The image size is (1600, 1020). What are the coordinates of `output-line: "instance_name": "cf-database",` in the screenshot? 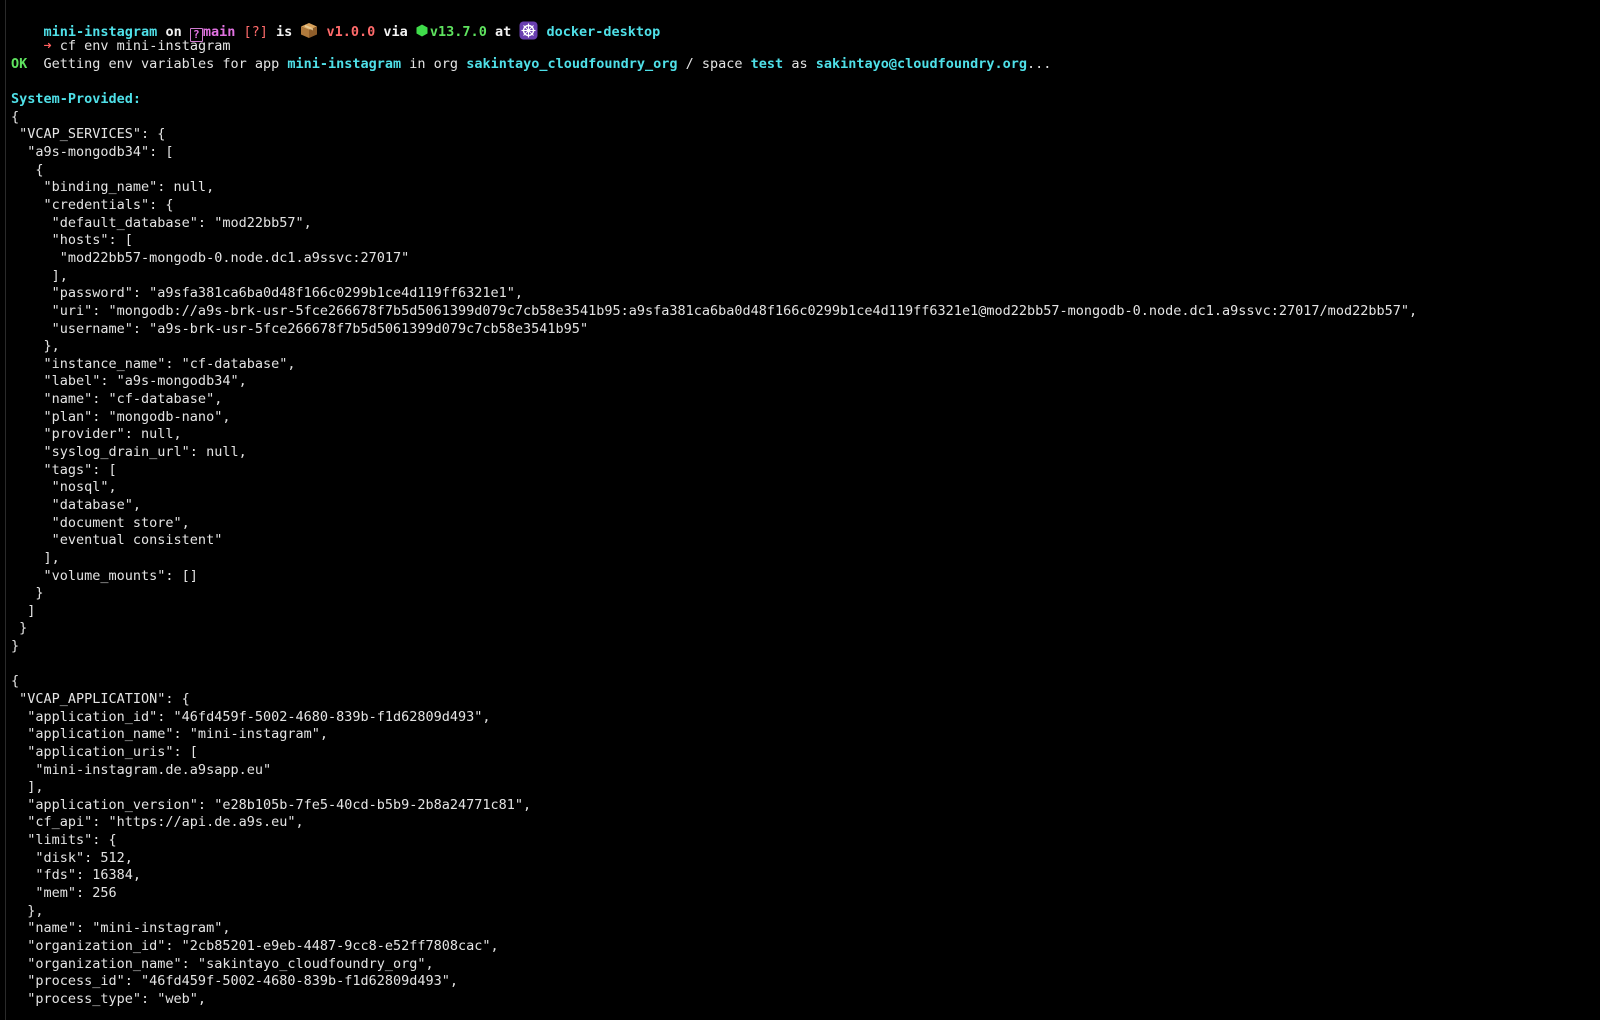 It's located at (153, 363).